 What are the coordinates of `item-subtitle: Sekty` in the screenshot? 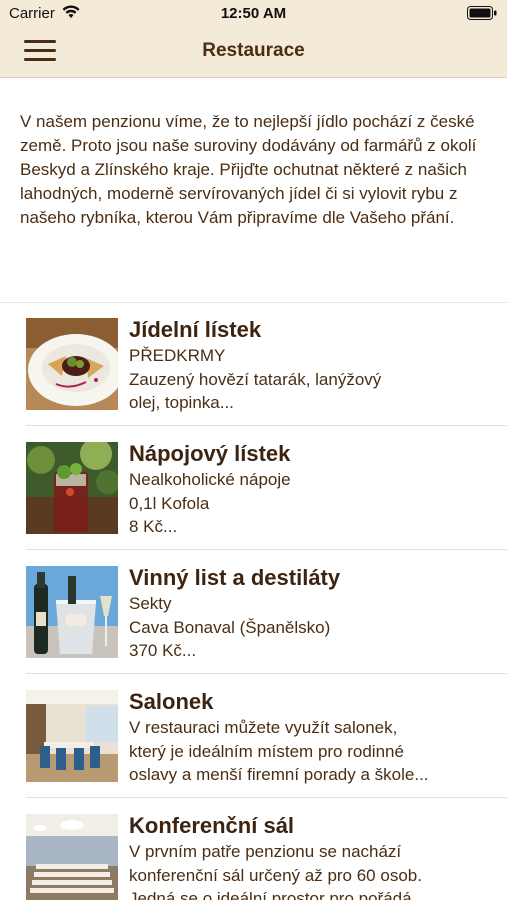 It's located at (150, 603).